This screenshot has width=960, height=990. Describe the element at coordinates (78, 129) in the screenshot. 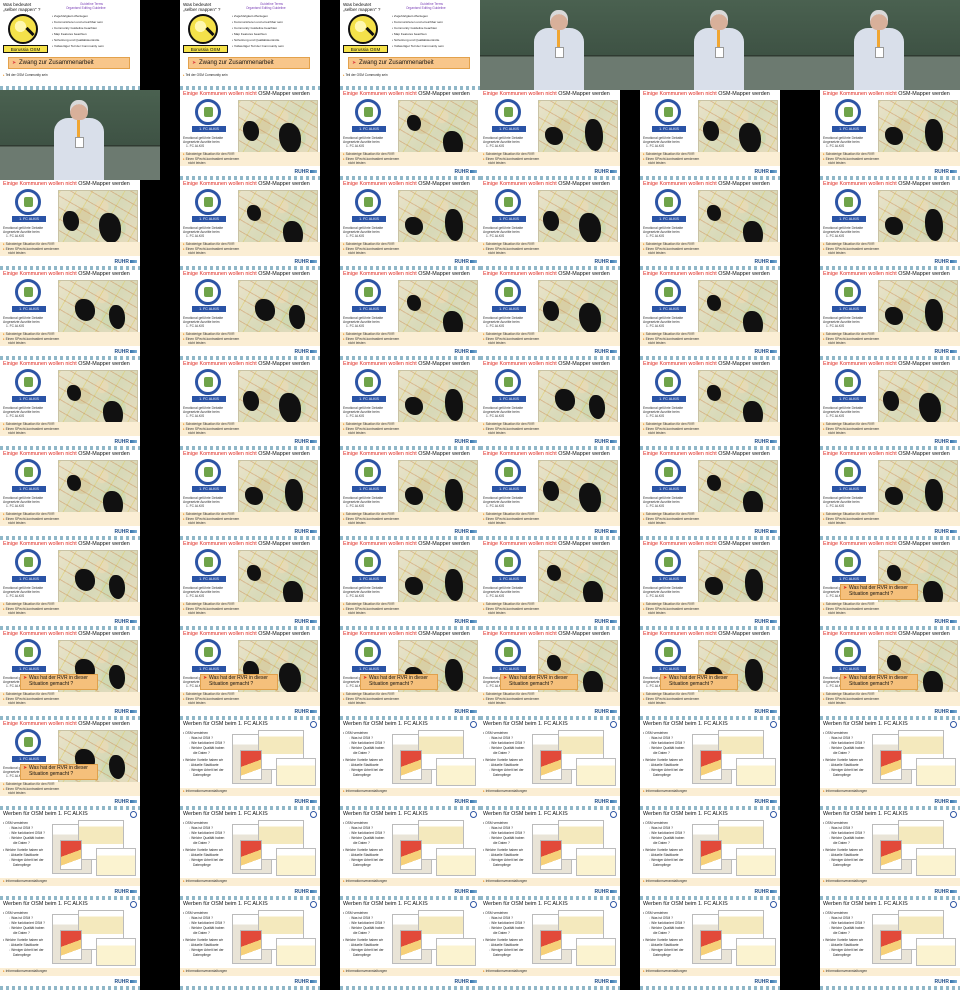

I see `lanyard` at that location.